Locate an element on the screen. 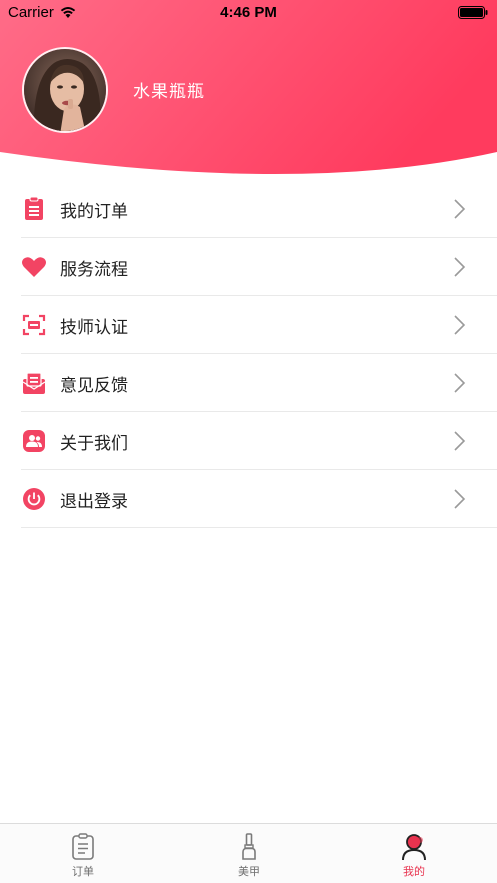 The height and width of the screenshot is (883, 497). menu-item-feedback: 意见反馈 is located at coordinates (259, 383).